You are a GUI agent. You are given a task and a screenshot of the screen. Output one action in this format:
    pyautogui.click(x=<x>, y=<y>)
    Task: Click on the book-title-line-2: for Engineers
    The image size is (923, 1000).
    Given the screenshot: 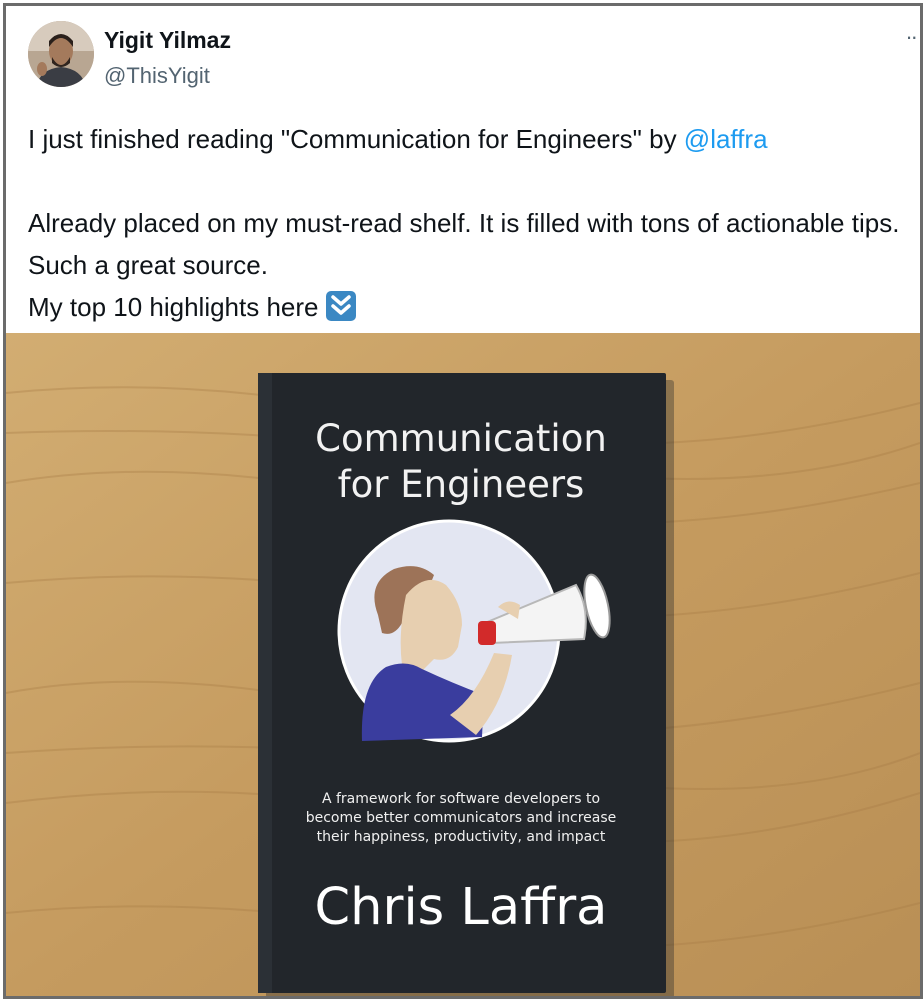 What is the action you would take?
    pyautogui.click(x=461, y=484)
    